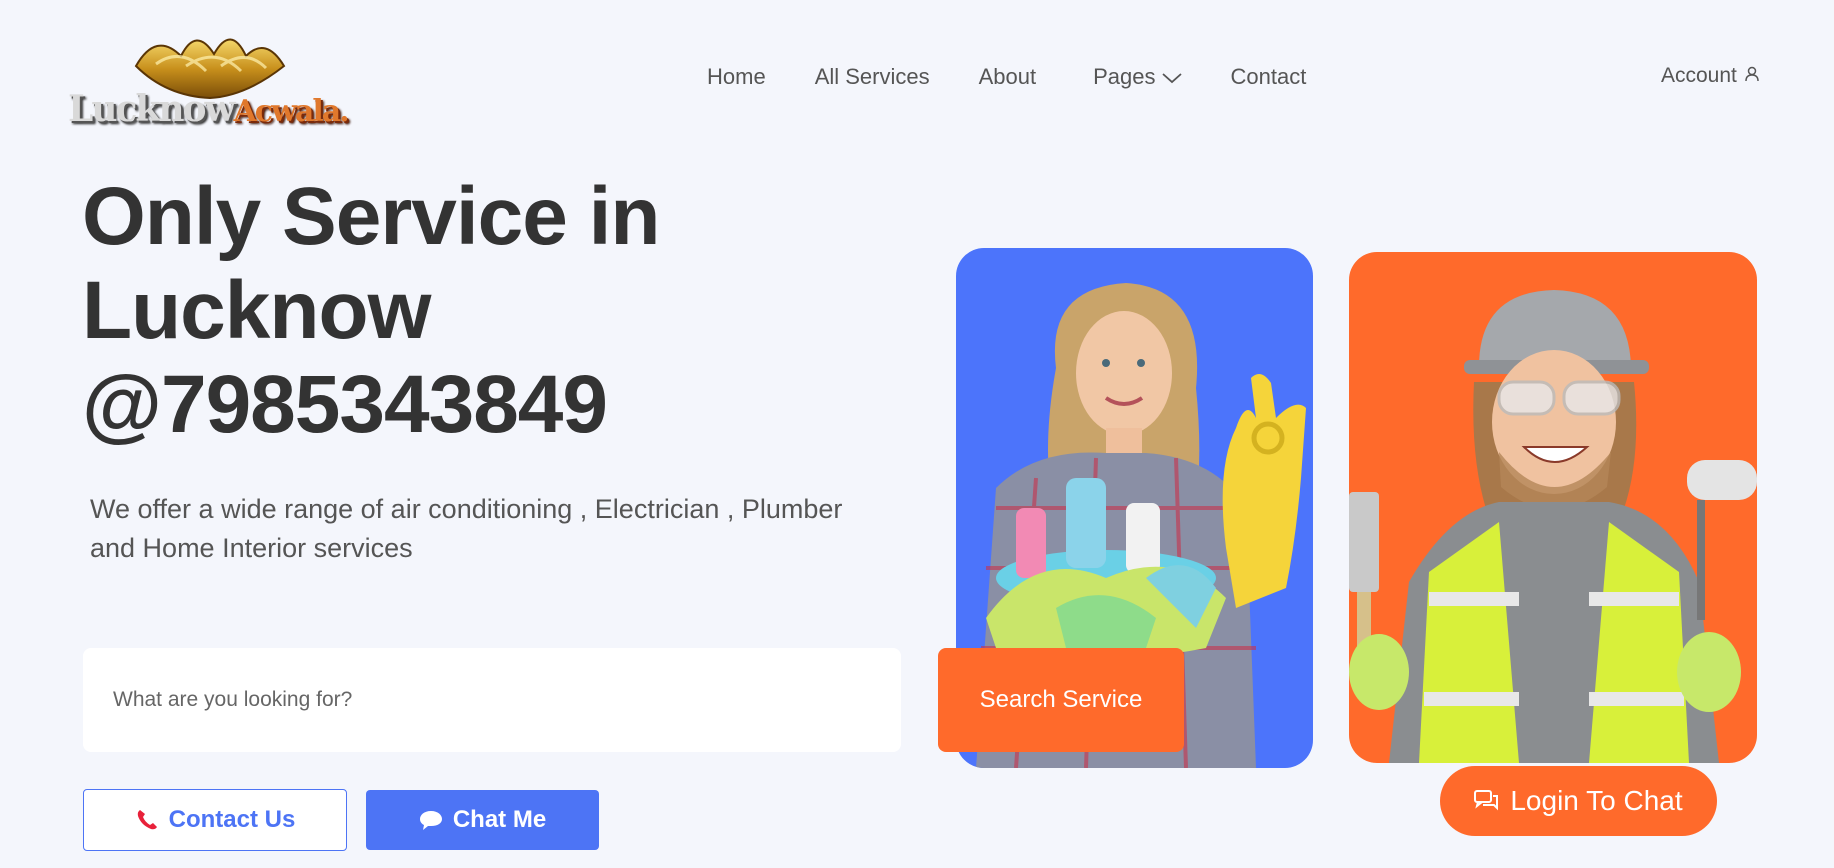 This screenshot has width=1834, height=868. Describe the element at coordinates (216, 78) in the screenshot. I see `site-logo: LucknowAcwala.` at that location.